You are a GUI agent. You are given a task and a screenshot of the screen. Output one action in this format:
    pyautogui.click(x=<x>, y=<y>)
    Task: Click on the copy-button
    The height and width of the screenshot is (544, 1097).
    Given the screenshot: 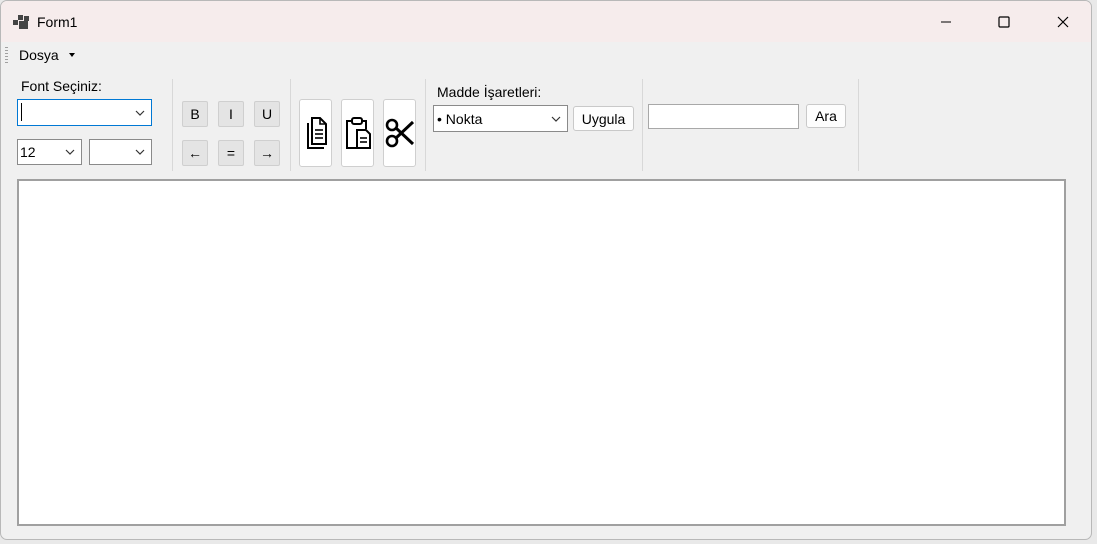 What is the action you would take?
    pyautogui.click(x=315, y=133)
    